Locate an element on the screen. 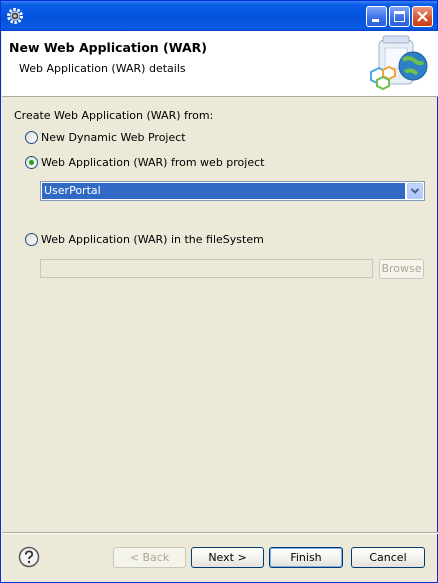 Image resolution: width=438 pixels, height=583 pixels. eclipse-gear-icon is located at coordinates (15, 16).